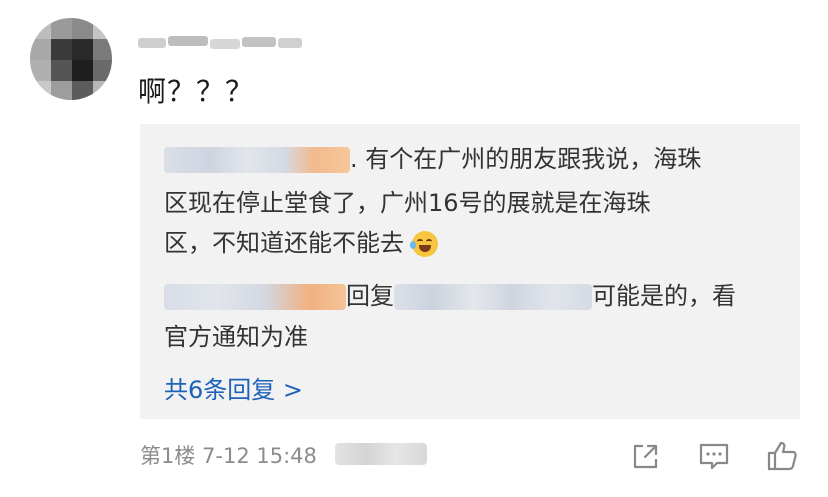 Image resolution: width=828 pixels, height=497 pixels. Describe the element at coordinates (664, 296) in the screenshot. I see `reply-2-text-a: 可能是的，看` at that location.